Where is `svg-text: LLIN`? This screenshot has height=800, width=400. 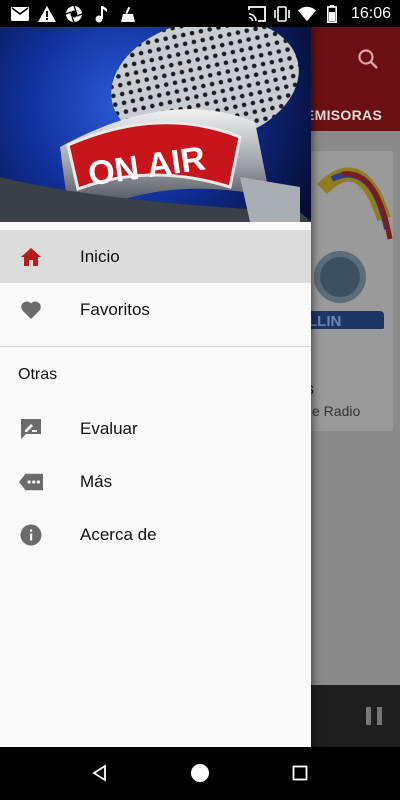
svg-text: LLIN is located at coordinates (324, 321).